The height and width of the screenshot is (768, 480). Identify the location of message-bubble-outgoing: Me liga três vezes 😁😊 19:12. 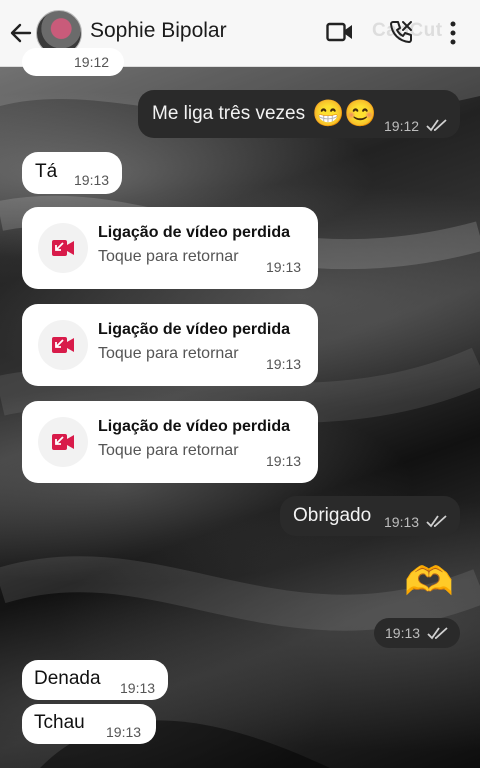
(299, 114).